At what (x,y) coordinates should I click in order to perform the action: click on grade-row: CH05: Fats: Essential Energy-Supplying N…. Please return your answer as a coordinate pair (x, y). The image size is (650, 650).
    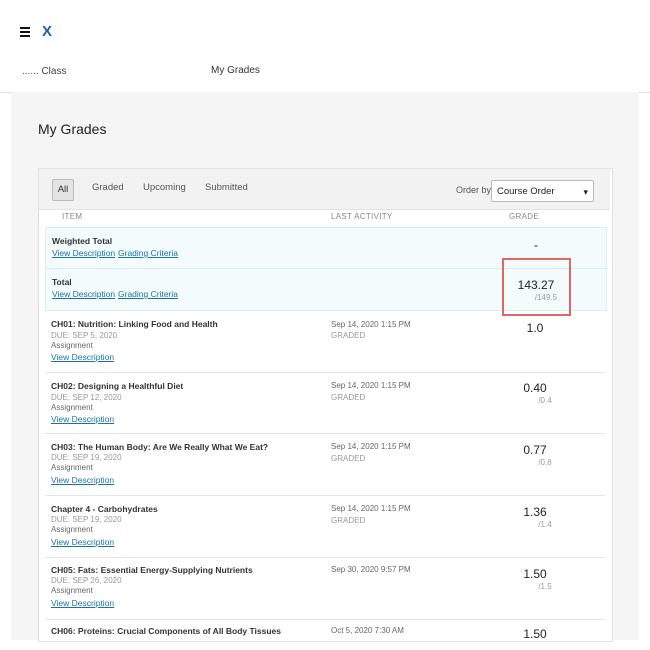
    Looking at the image, I should click on (325, 589).